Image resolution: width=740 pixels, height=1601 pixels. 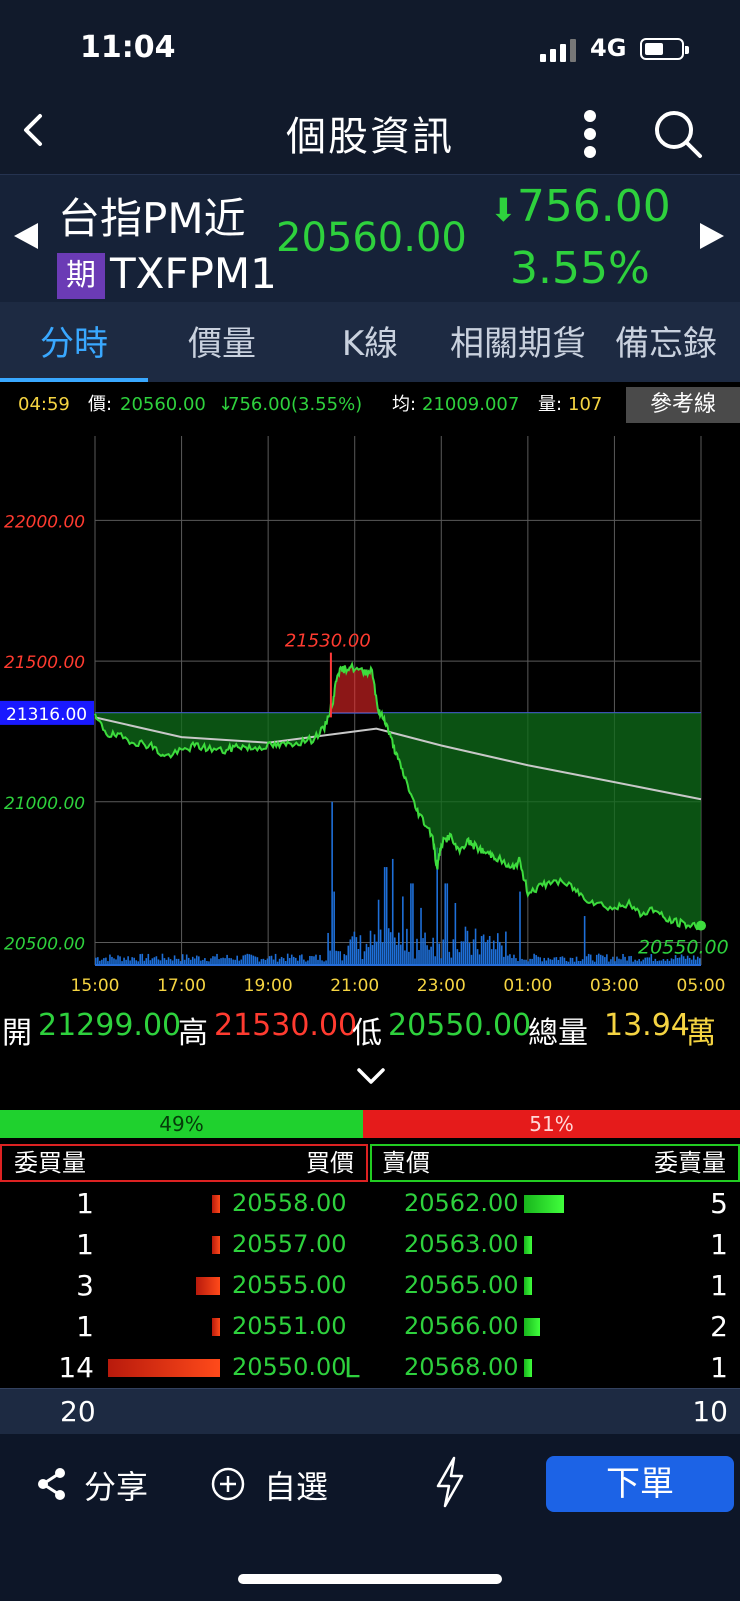 What do you see at coordinates (666, 340) in the screenshot?
I see `tab-memo: 備忘錄` at bounding box center [666, 340].